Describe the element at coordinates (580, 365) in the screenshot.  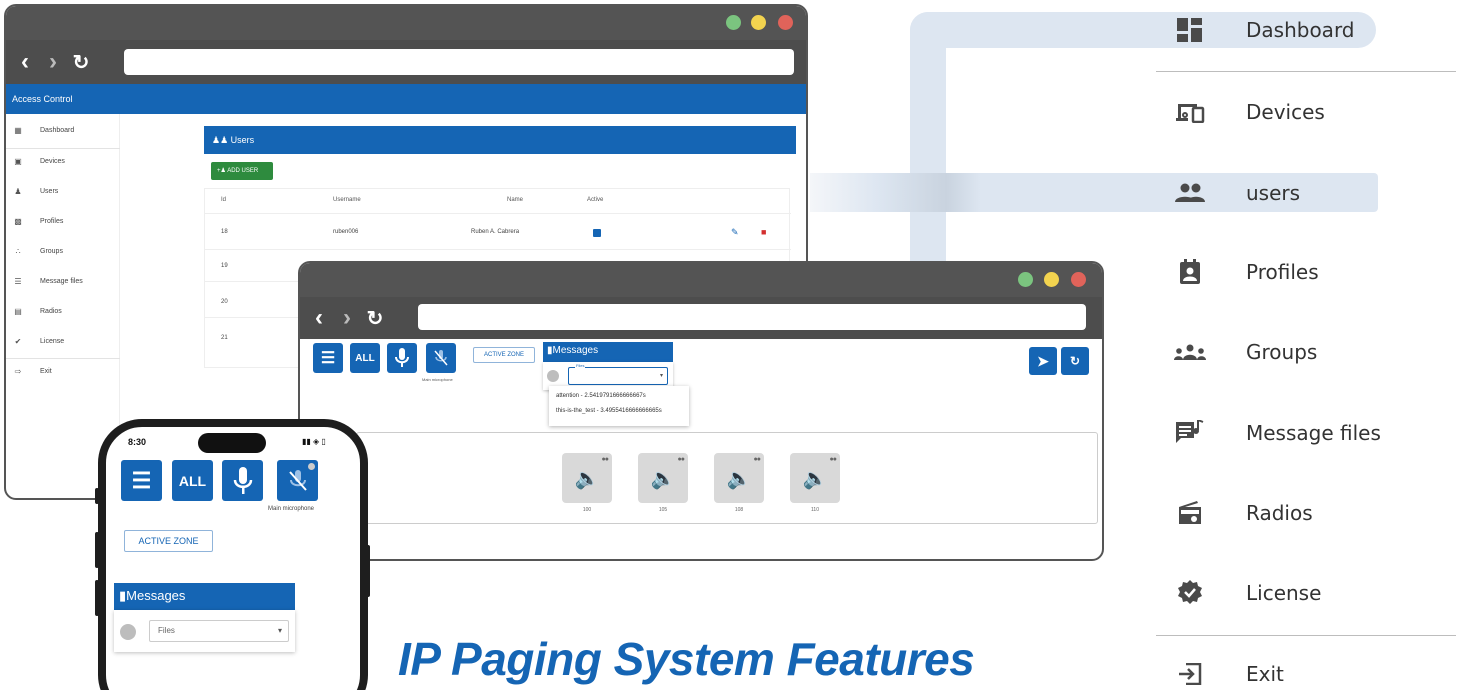
I see `files-label: Files` at that location.